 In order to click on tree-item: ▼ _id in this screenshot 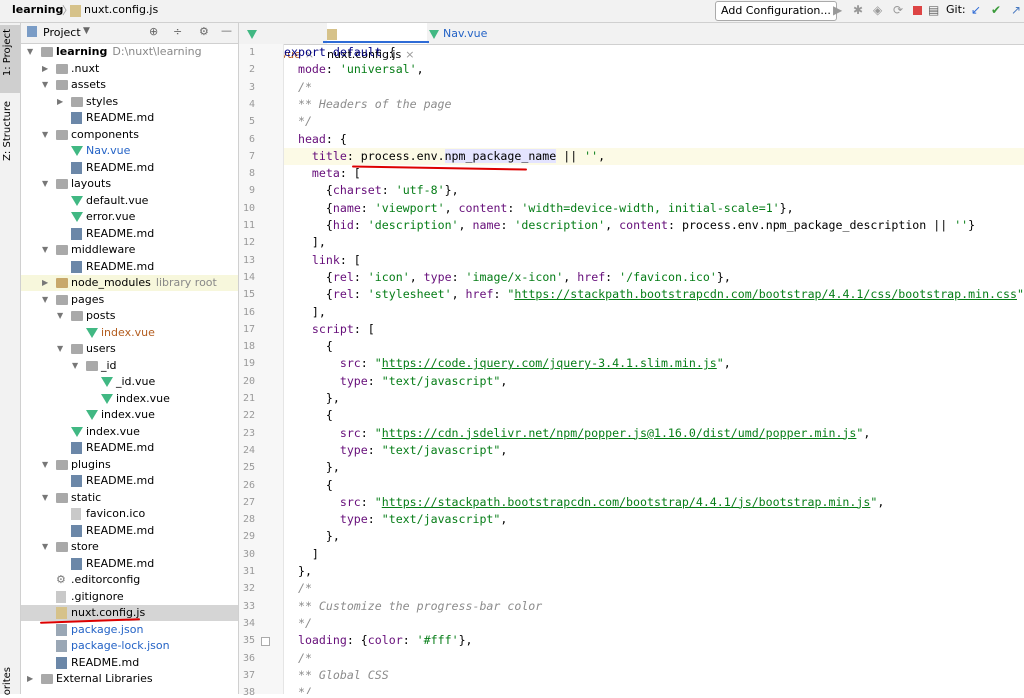, I will do `click(129, 366)`.